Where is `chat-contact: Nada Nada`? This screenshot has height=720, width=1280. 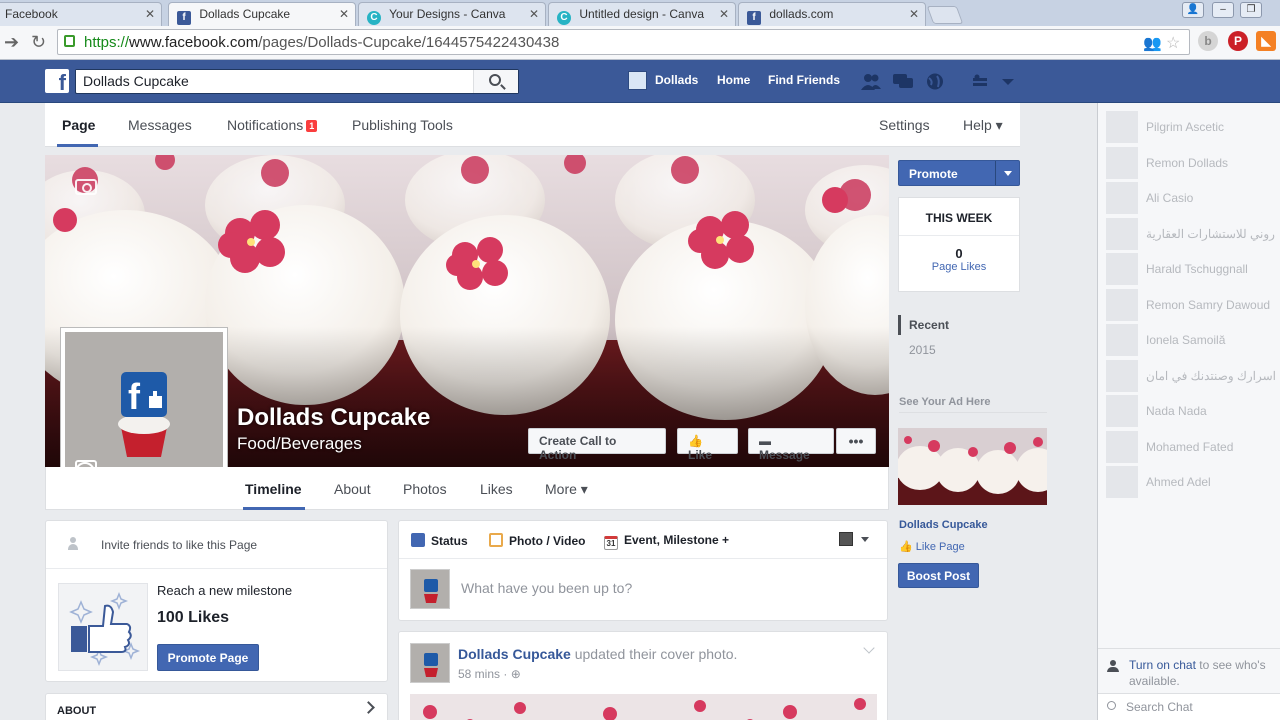
chat-contact: Nada Nada is located at coordinates (1191, 411).